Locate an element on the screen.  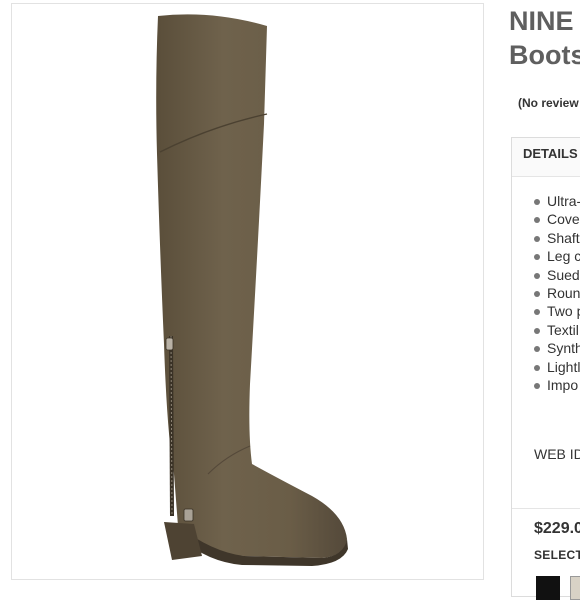
list-item: Synth is located at coordinates (557, 348).